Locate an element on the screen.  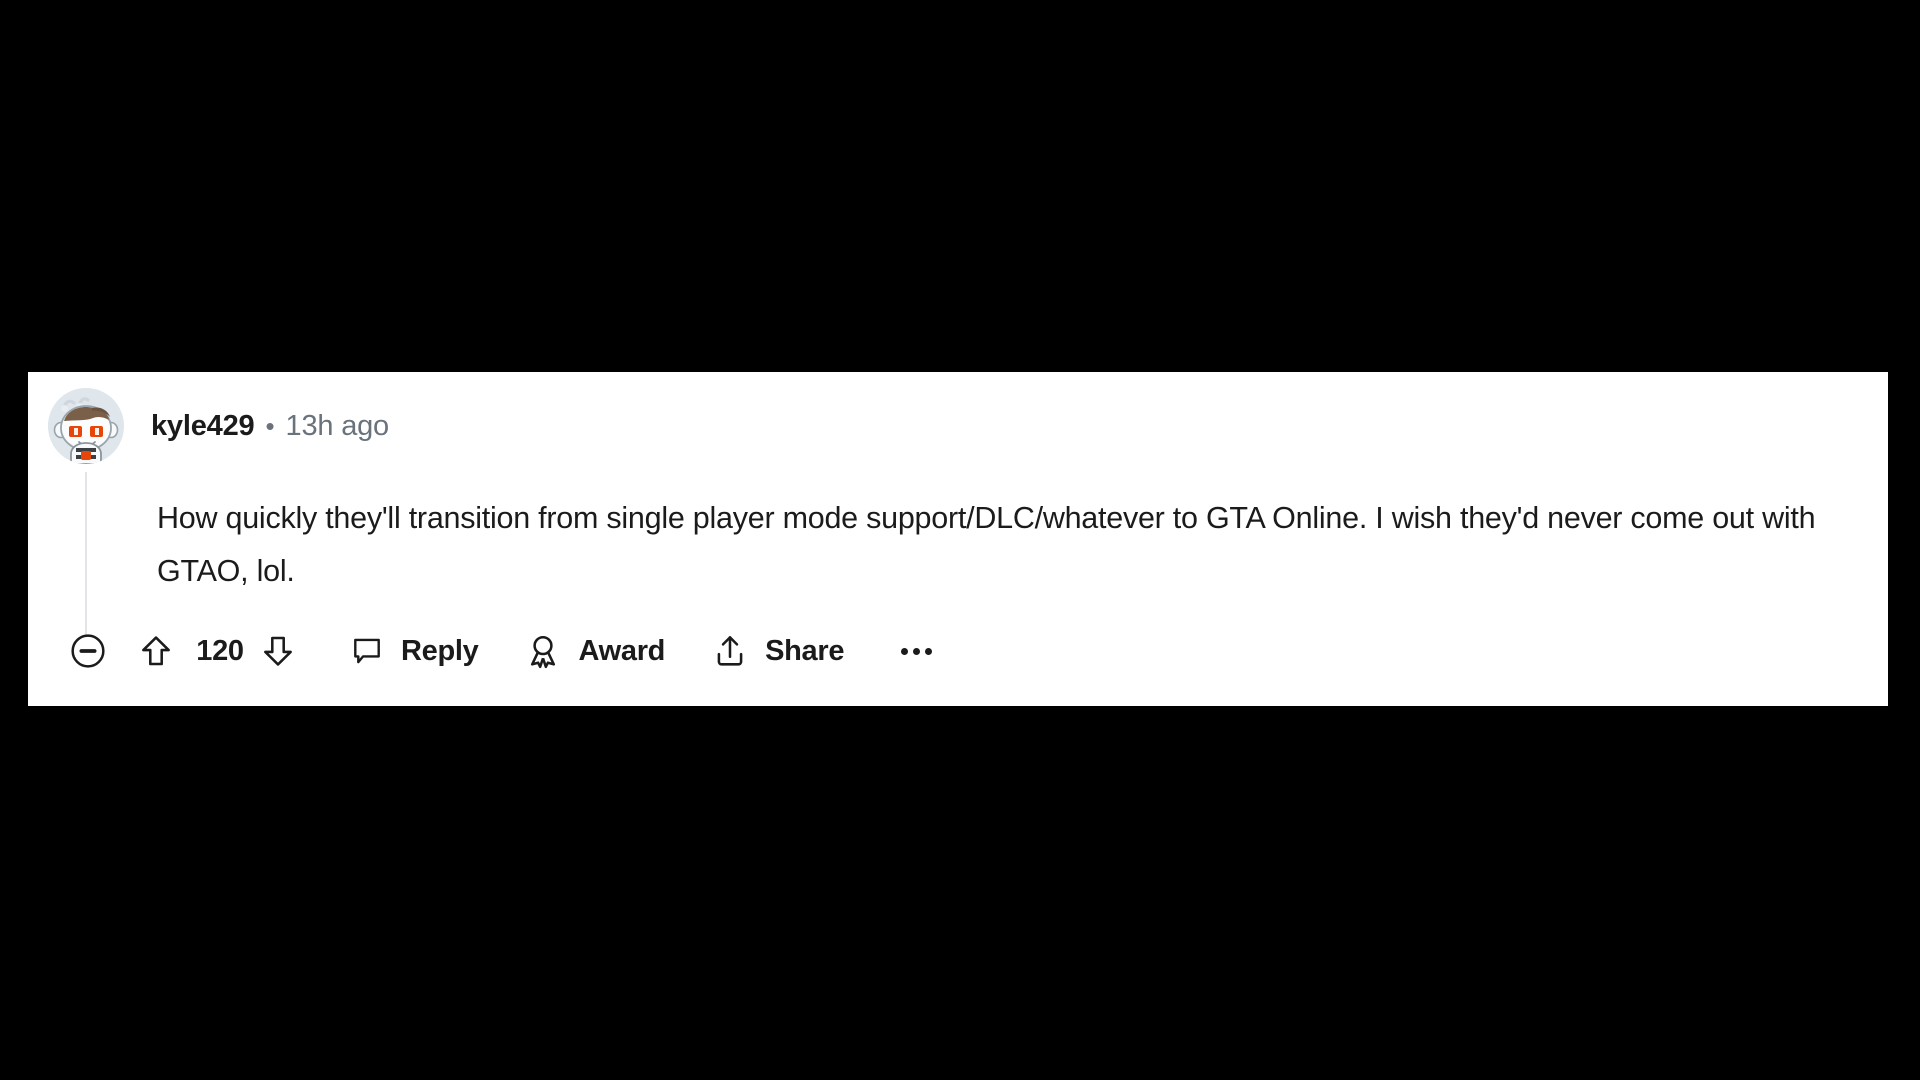
award-ribbon-icon is located at coordinates (543, 651).